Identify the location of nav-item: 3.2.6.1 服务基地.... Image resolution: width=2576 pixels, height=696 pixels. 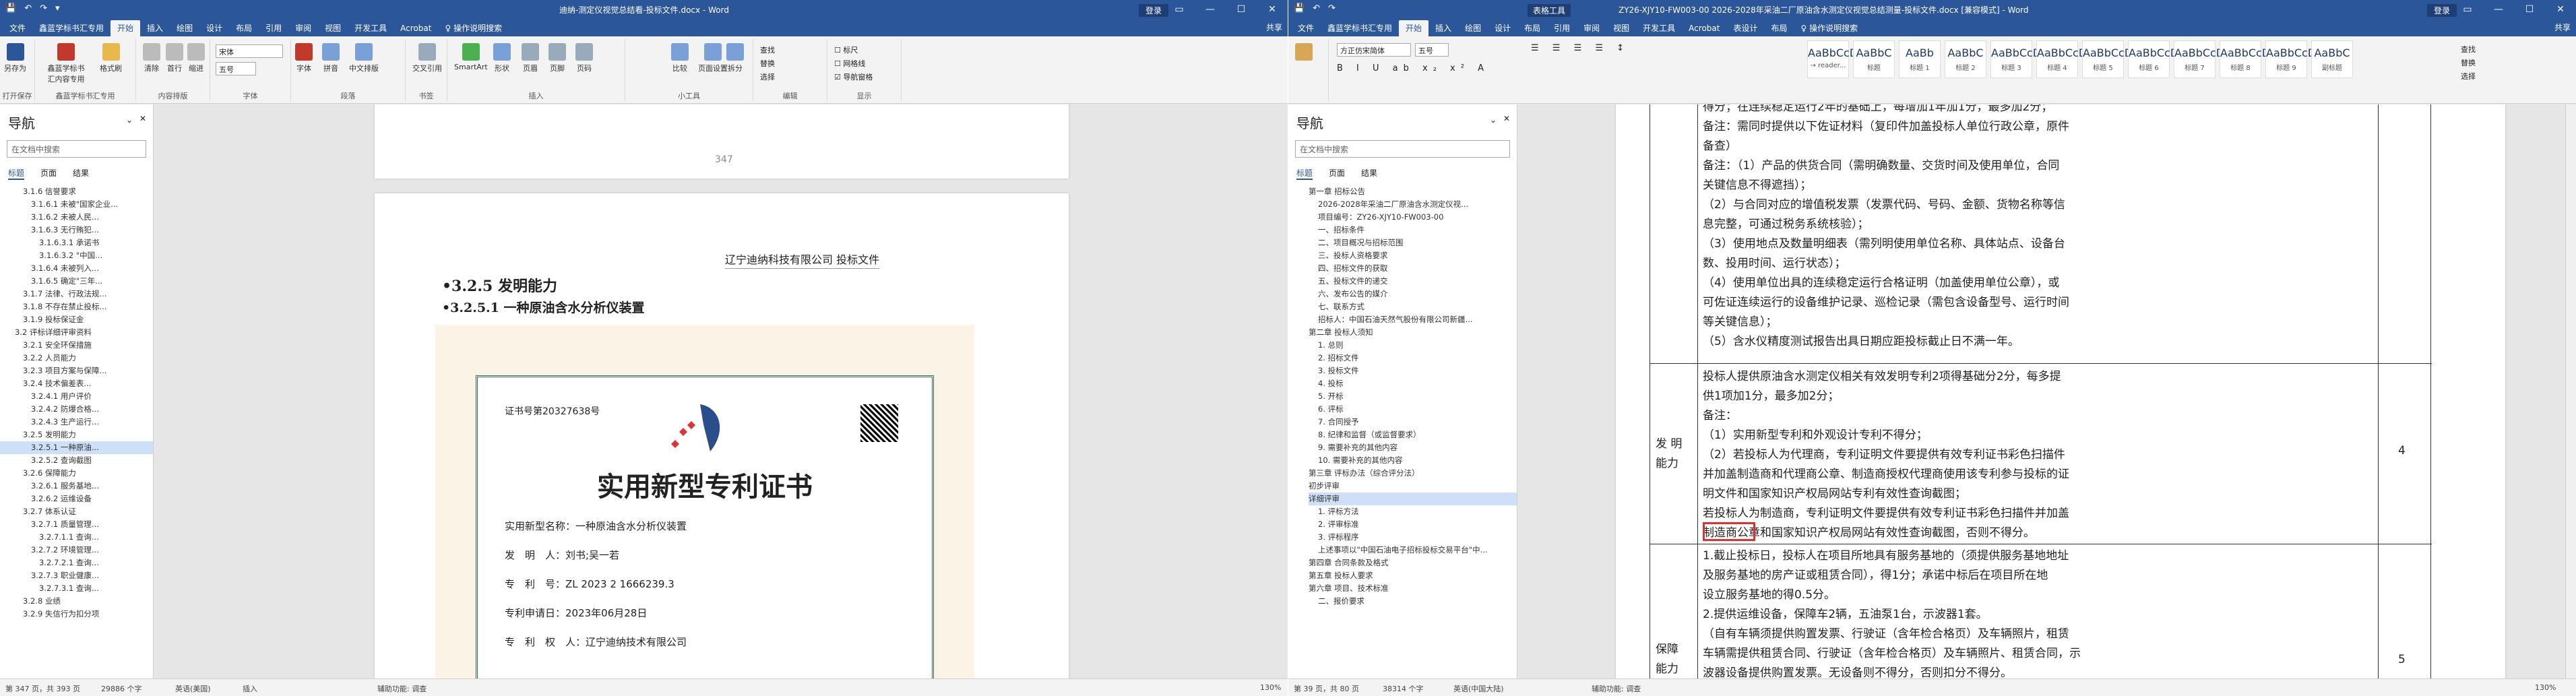
(76, 486).